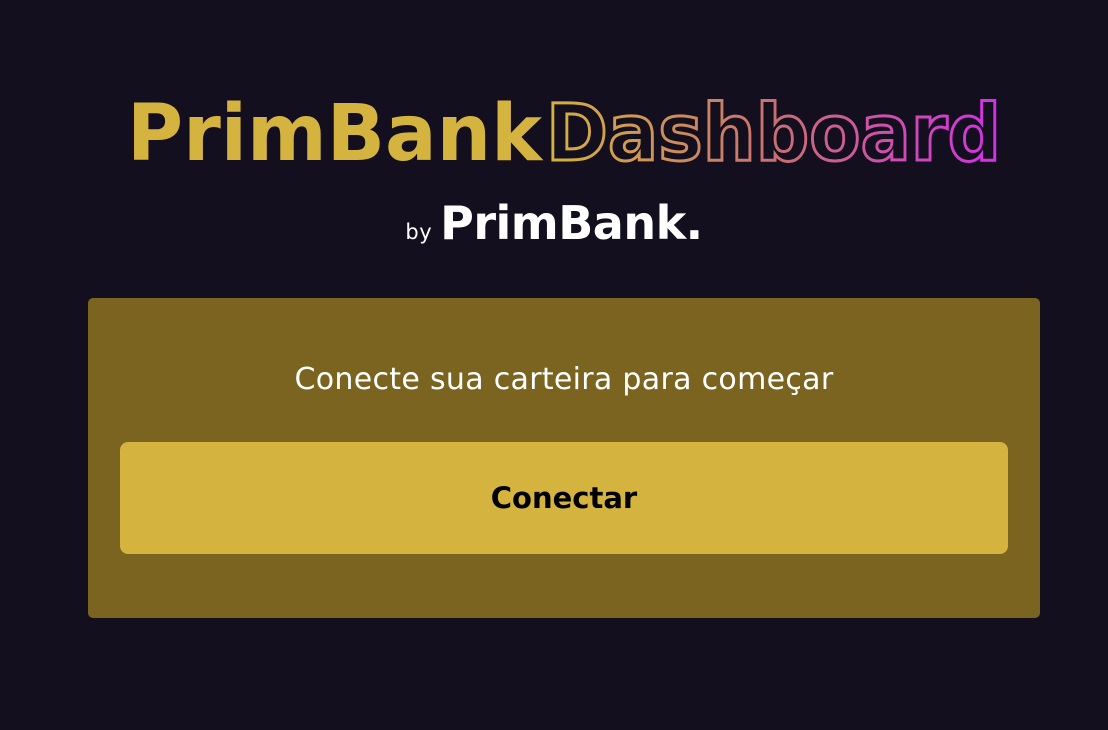 Image resolution: width=1108 pixels, height=730 pixels. I want to click on byline-by-label: by, so click(419, 232).